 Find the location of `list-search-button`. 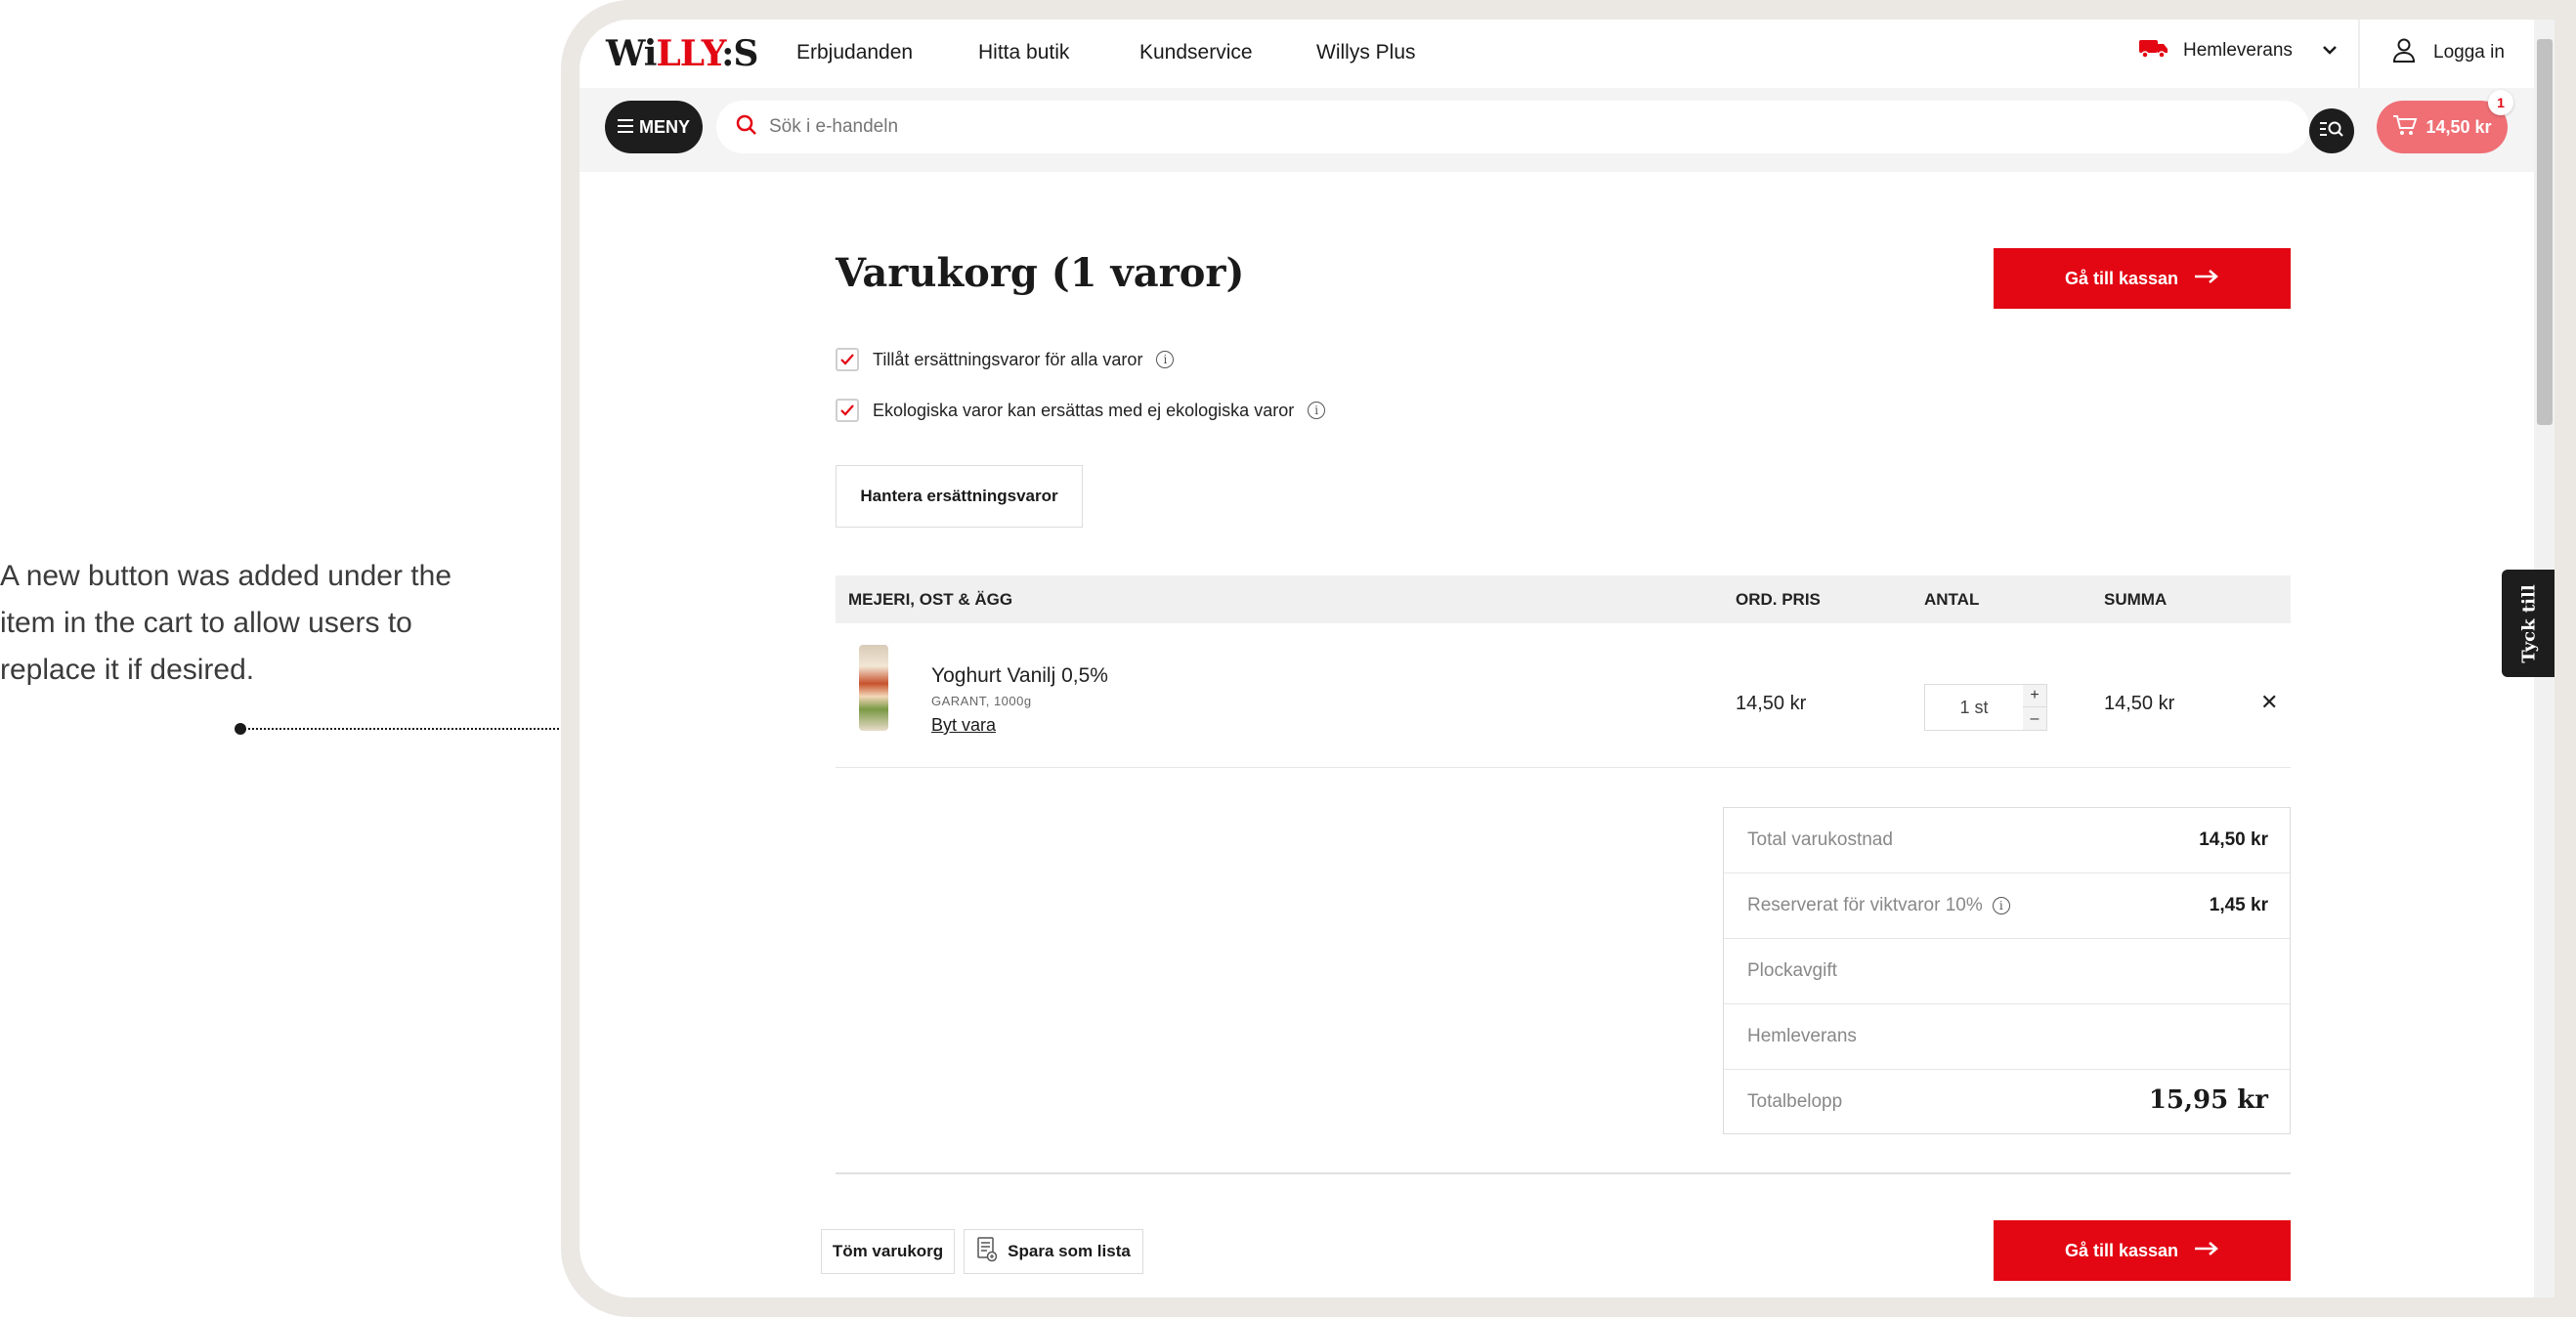

list-search-button is located at coordinates (2331, 130).